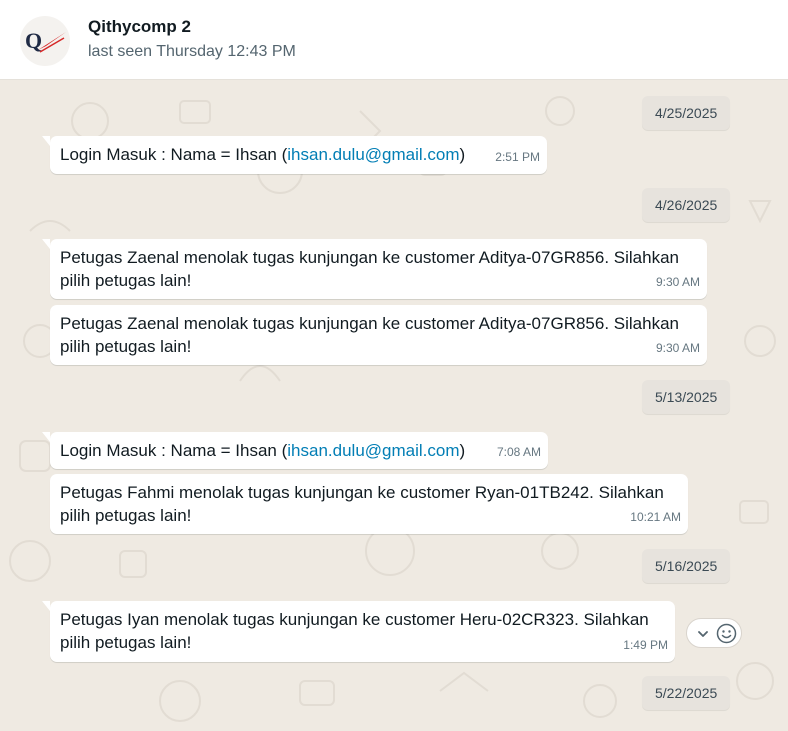 Image resolution: width=788 pixels, height=731 pixels. What do you see at coordinates (33, 40) in the screenshot?
I see `logo-letter: Q` at bounding box center [33, 40].